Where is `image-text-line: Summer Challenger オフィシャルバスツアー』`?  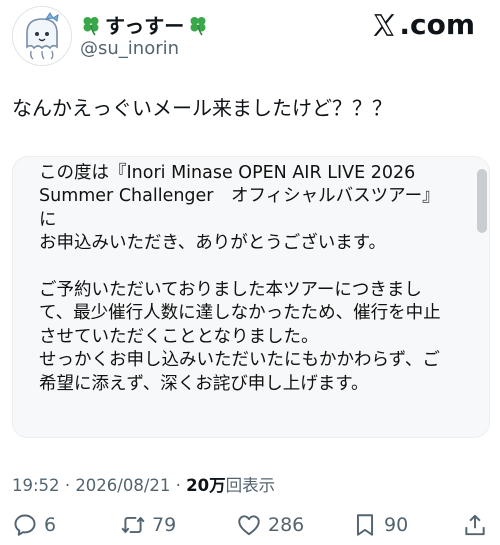
image-text-line: Summer Challenger オフィシャルバスツアー』 is located at coordinates (239, 196).